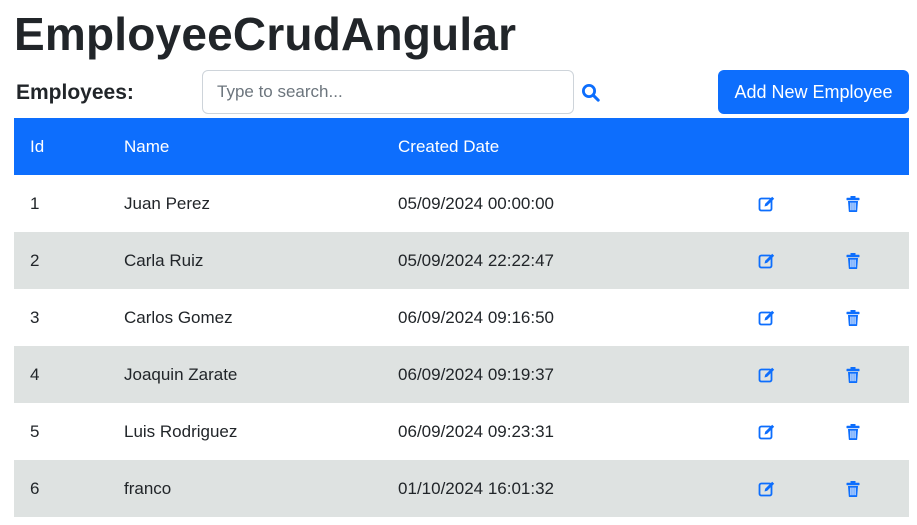  I want to click on add-new-employee-button: Add New Employee, so click(813, 92).